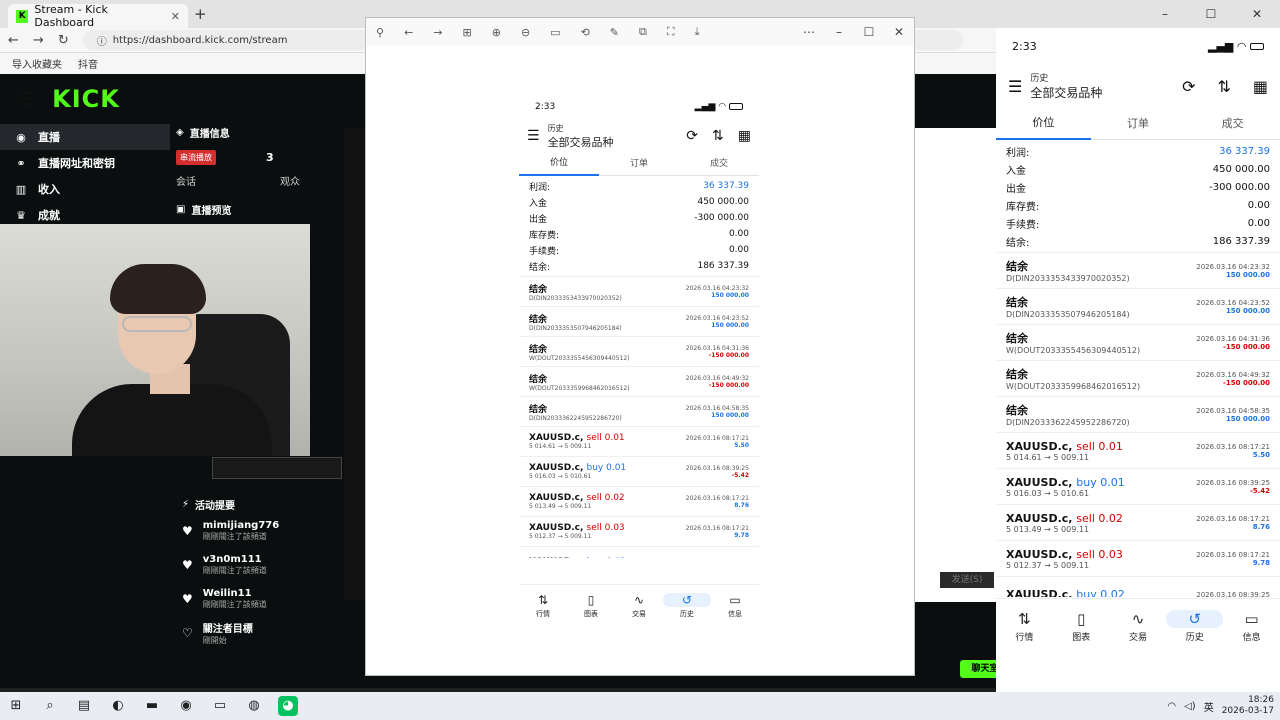 The width and height of the screenshot is (1280, 720). What do you see at coordinates (63, 40) in the screenshot?
I see `reload-icon: ↻` at bounding box center [63, 40].